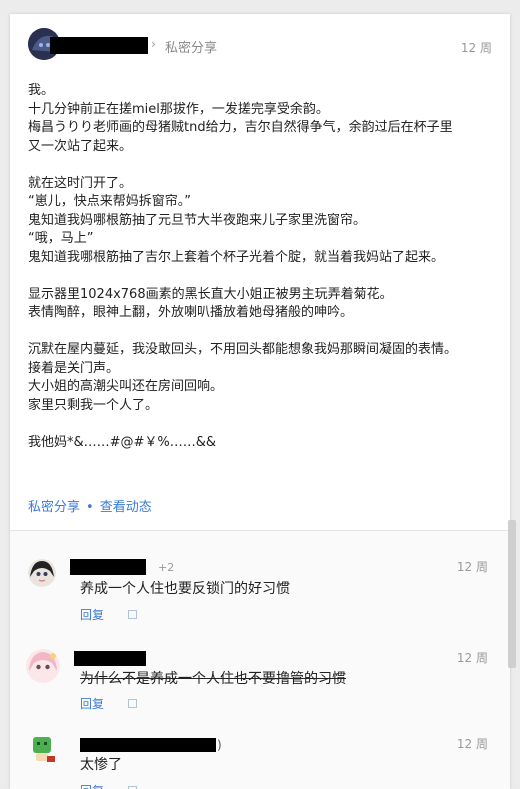 The width and height of the screenshot is (520, 789). Describe the element at coordinates (476, 48) in the screenshot. I see `post-timestamp: 12 周` at that location.